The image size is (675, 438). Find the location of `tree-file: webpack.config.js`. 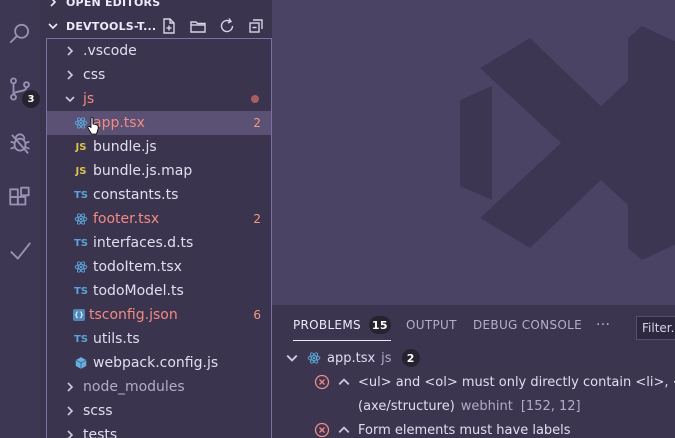

tree-file: webpack.config.js is located at coordinates (159, 363).